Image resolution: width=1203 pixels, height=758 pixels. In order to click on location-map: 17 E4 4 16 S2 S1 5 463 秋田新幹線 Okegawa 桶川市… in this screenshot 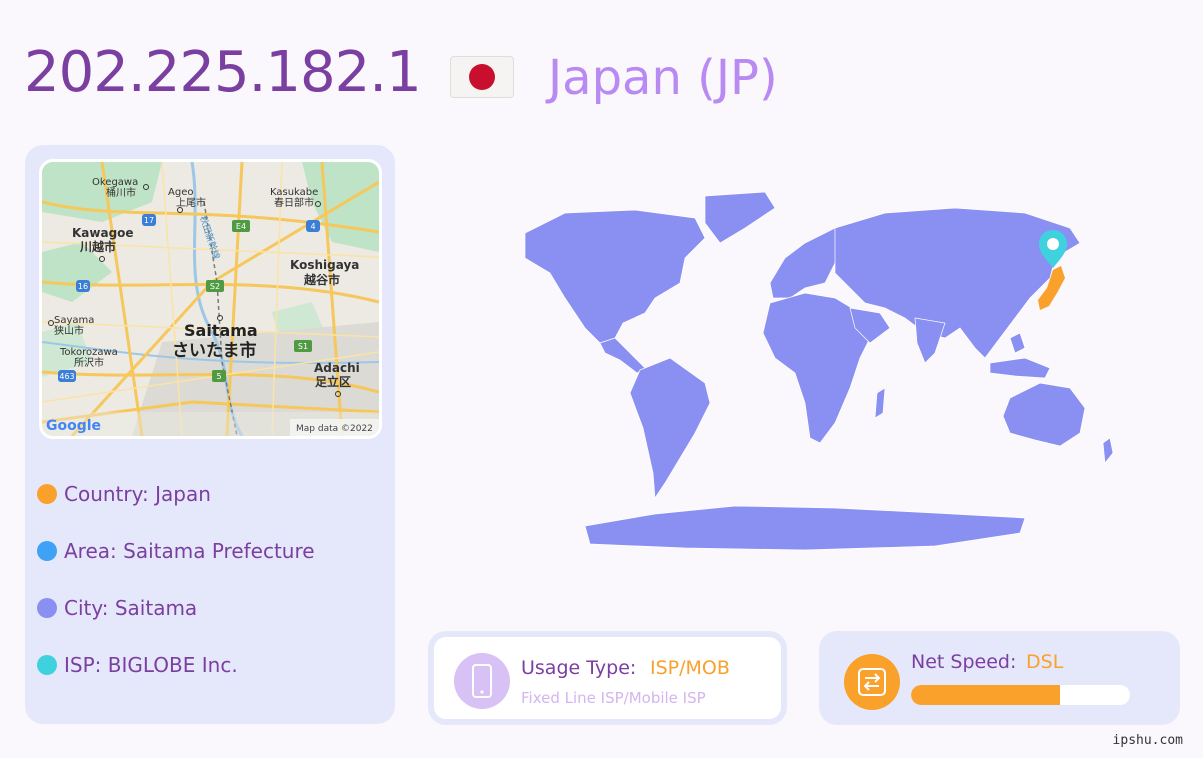, I will do `click(210, 299)`.